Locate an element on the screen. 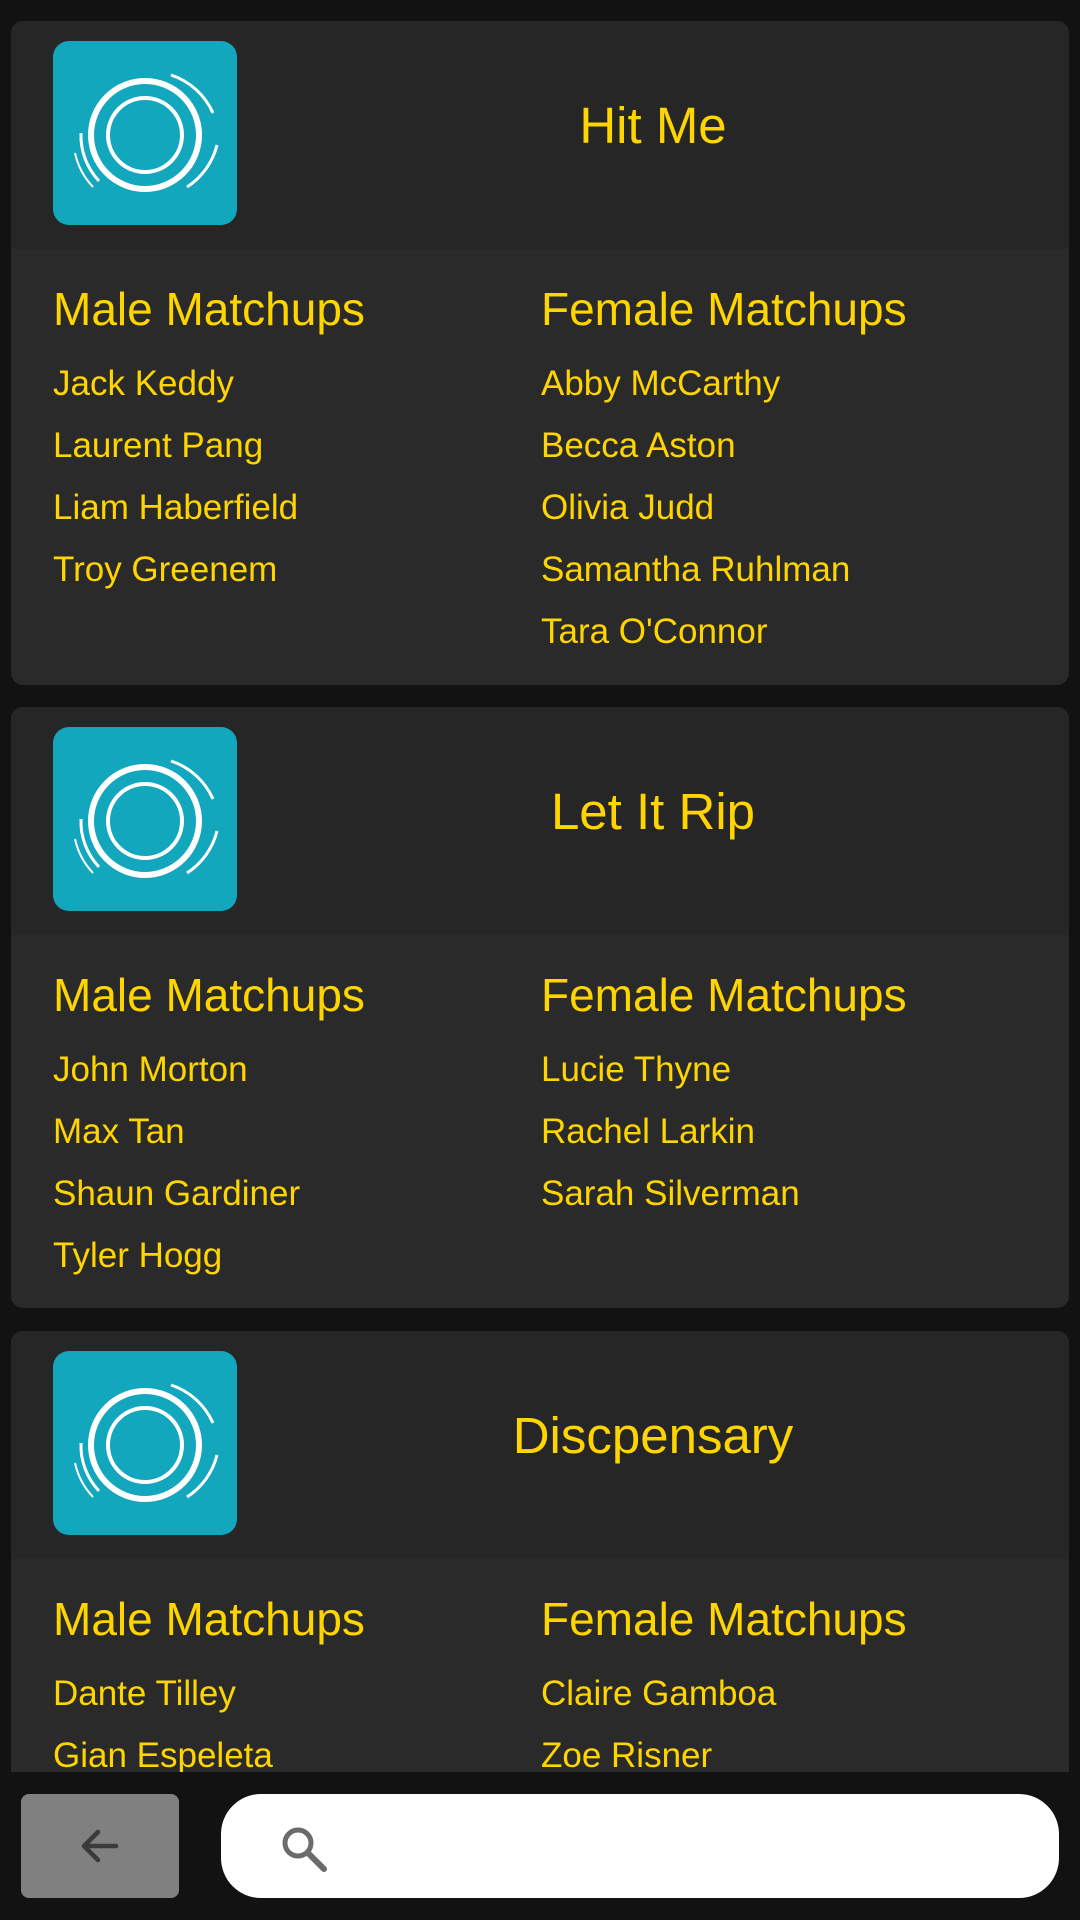 The width and height of the screenshot is (1080, 1920). search-box is located at coordinates (640, 1846).